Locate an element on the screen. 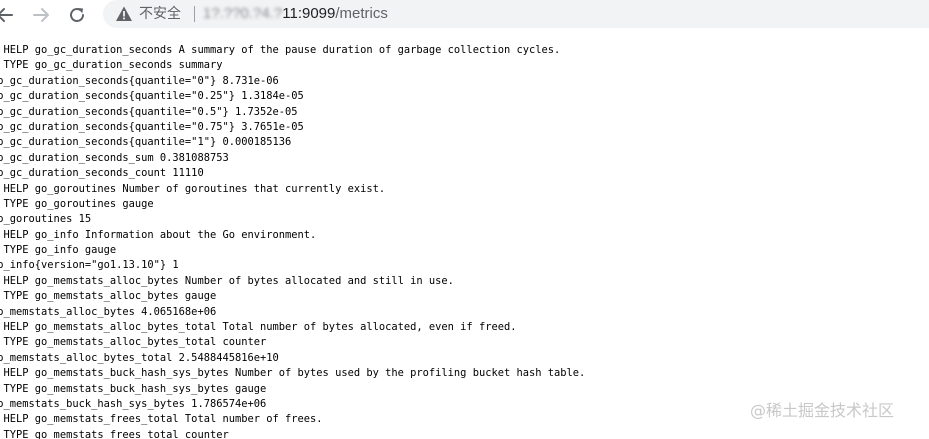 The height and width of the screenshot is (439, 929). address-bar: 不安全 1?.??0.?4.?11:9099/metrics is located at coordinates (516, 14).